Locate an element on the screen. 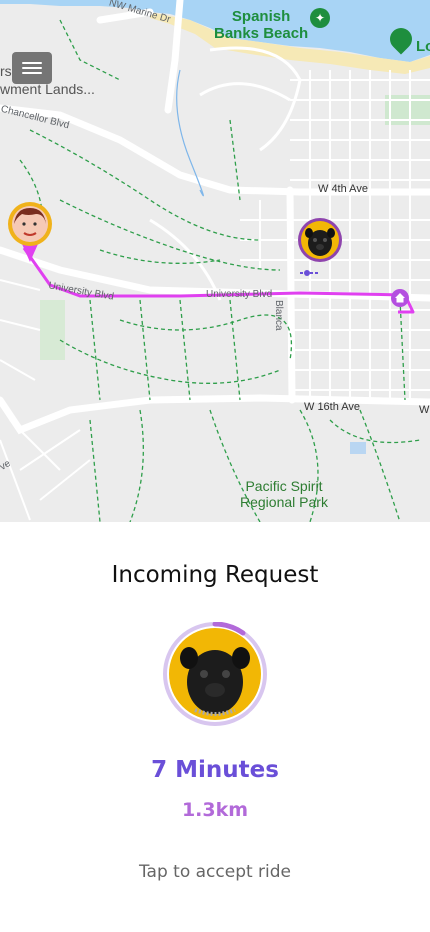  road-label-w16th: W 16th Ave is located at coordinates (332, 407).